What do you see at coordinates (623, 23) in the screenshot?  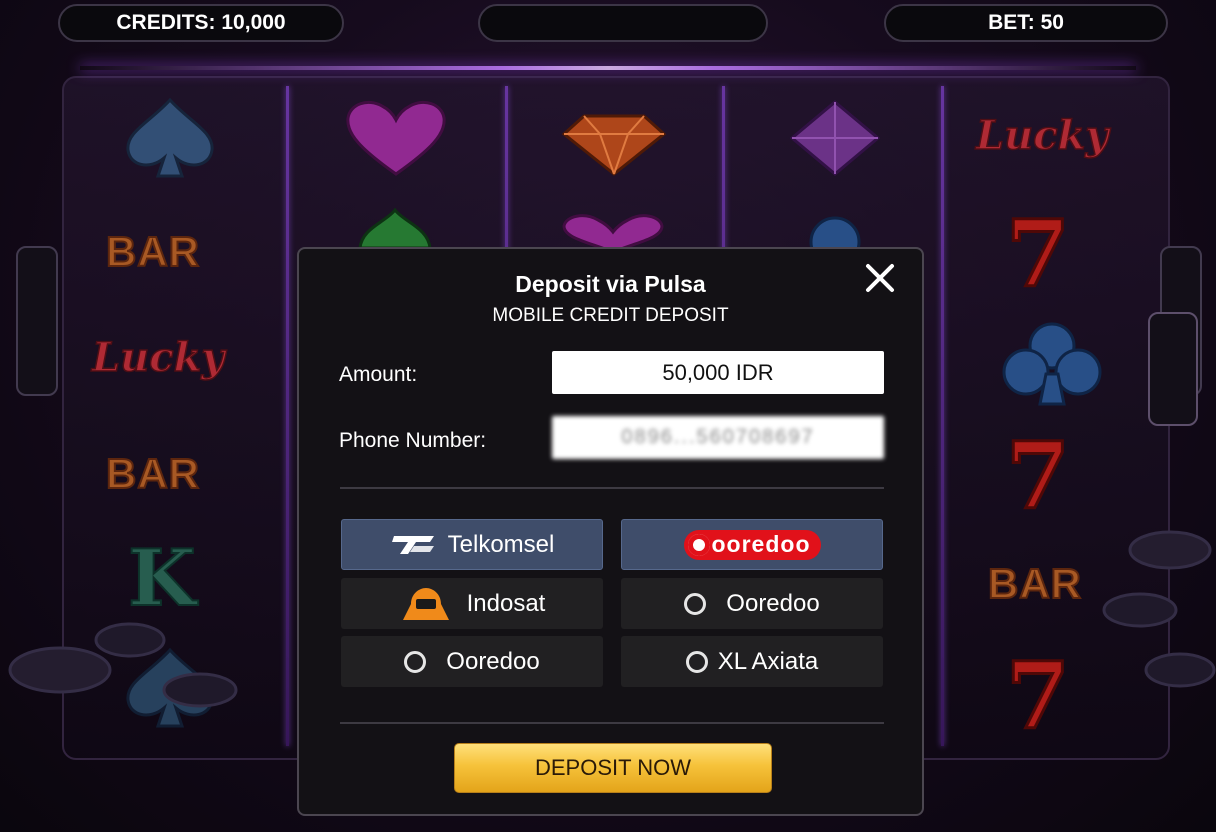 I see `hud-center-pill` at bounding box center [623, 23].